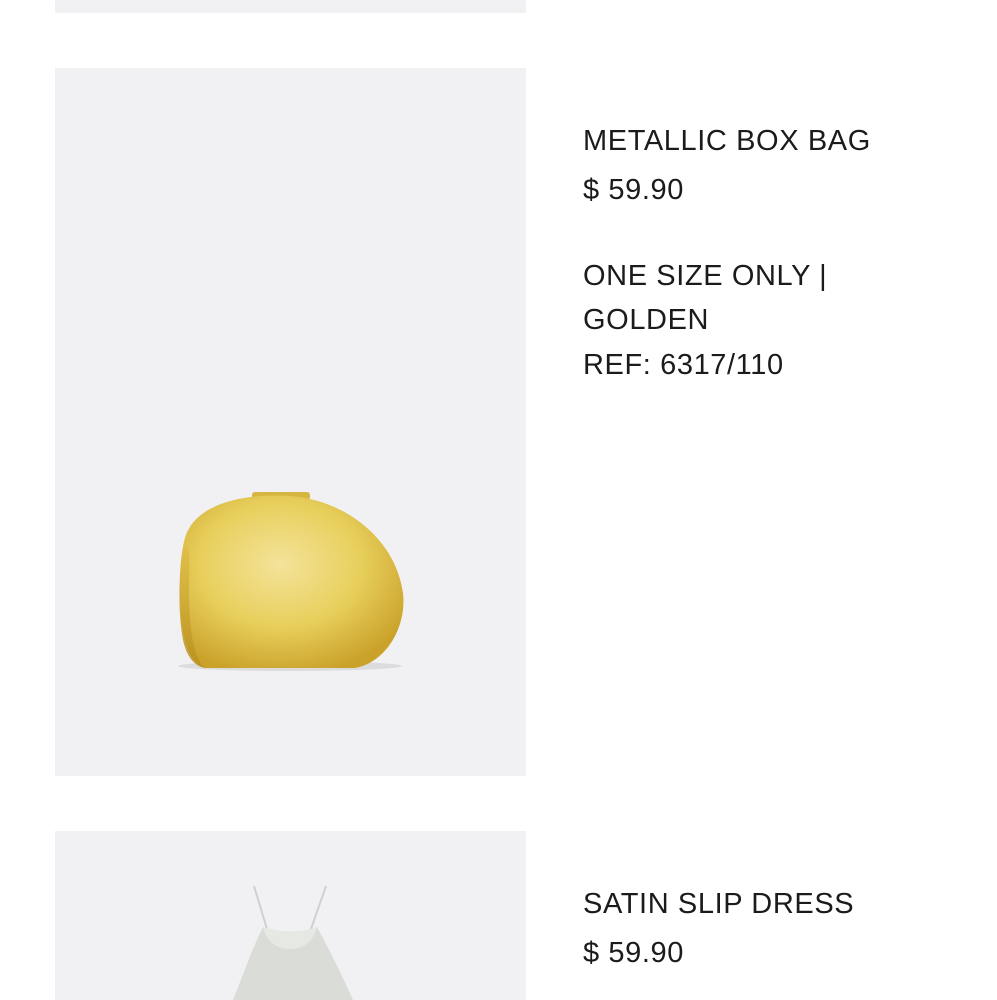  What do you see at coordinates (718, 904) in the screenshot?
I see `product-name: SATIN SLIP DRESS` at bounding box center [718, 904].